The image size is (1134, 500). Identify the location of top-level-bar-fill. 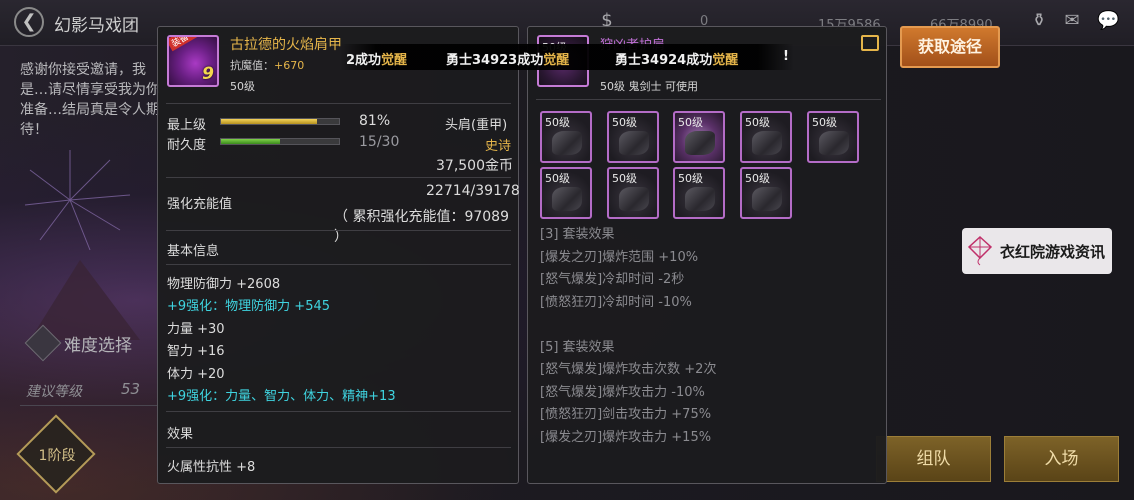
(269, 121).